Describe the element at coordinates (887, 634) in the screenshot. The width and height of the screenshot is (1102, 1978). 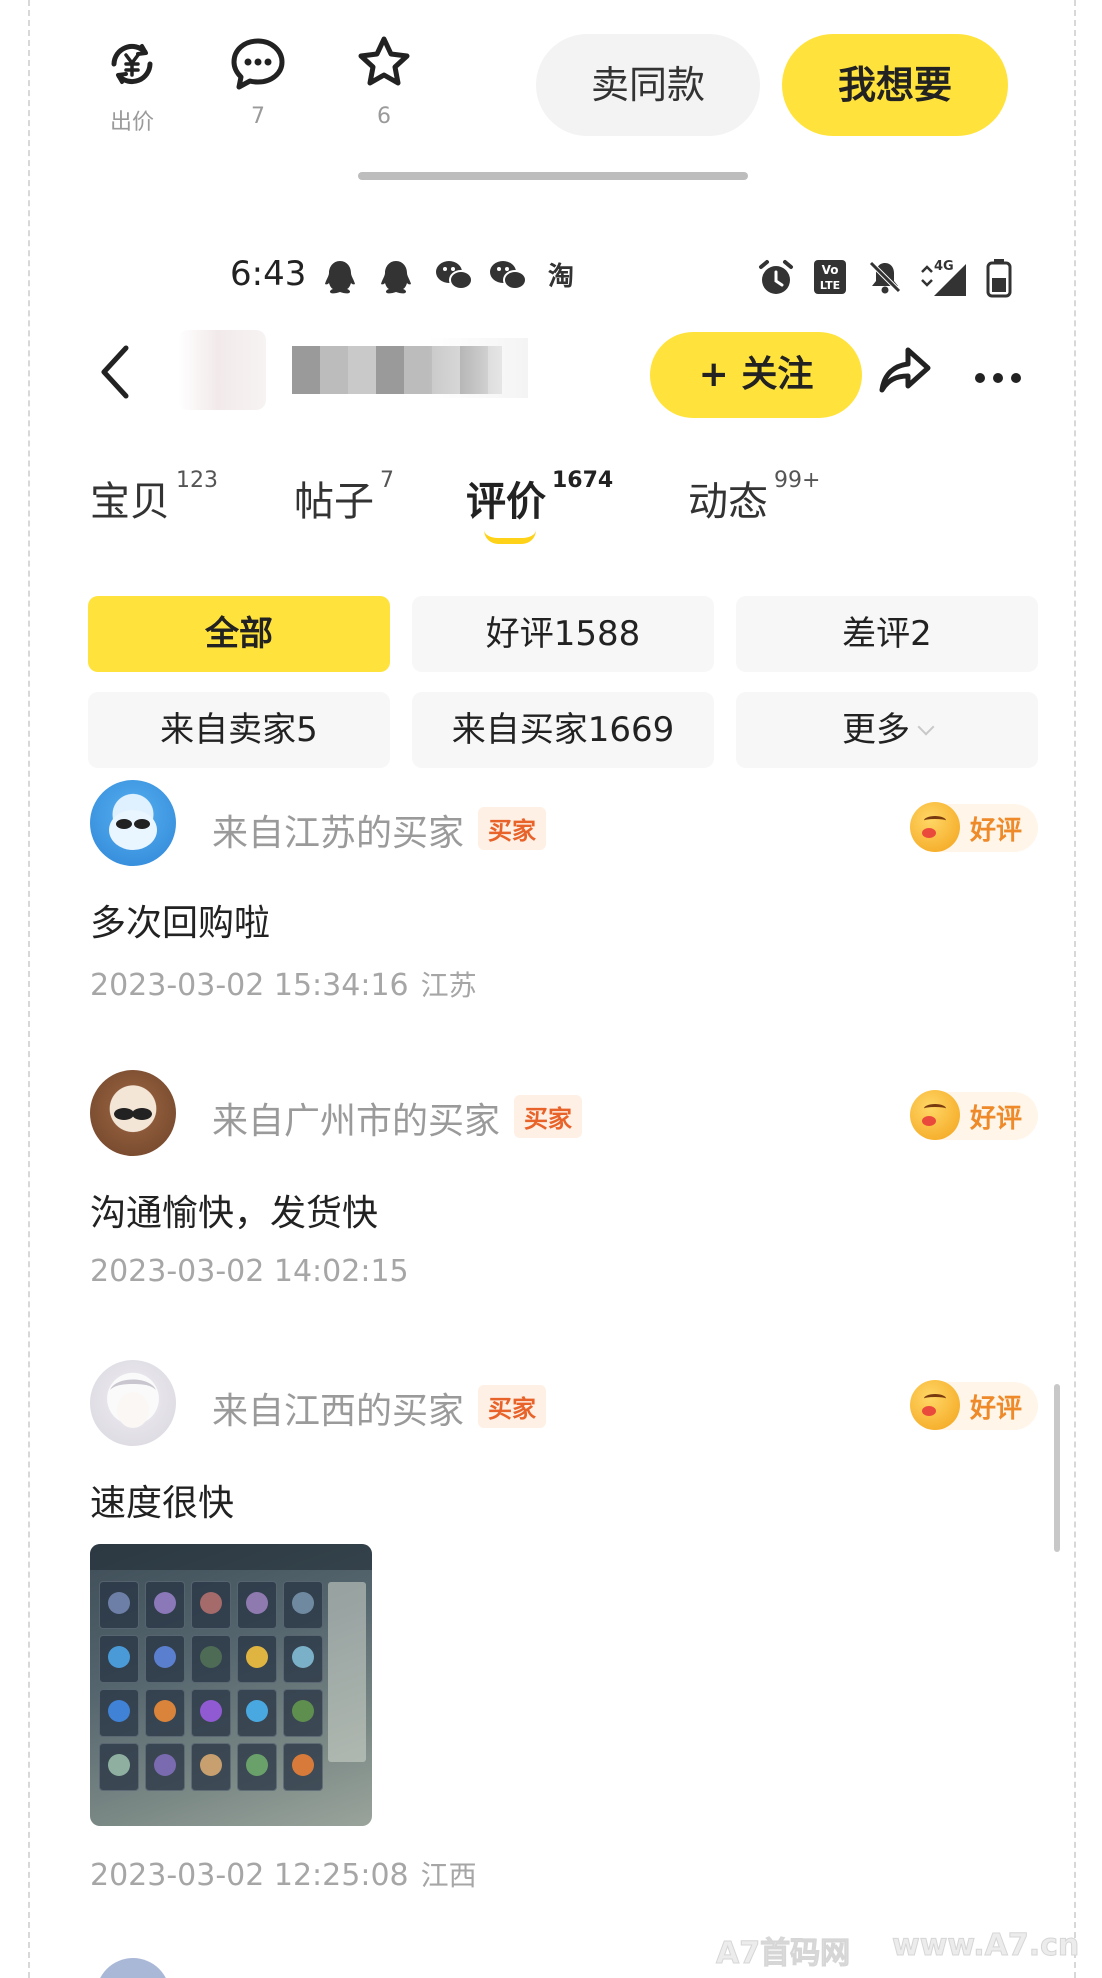
I see `filter-negative: 差评2` at that location.